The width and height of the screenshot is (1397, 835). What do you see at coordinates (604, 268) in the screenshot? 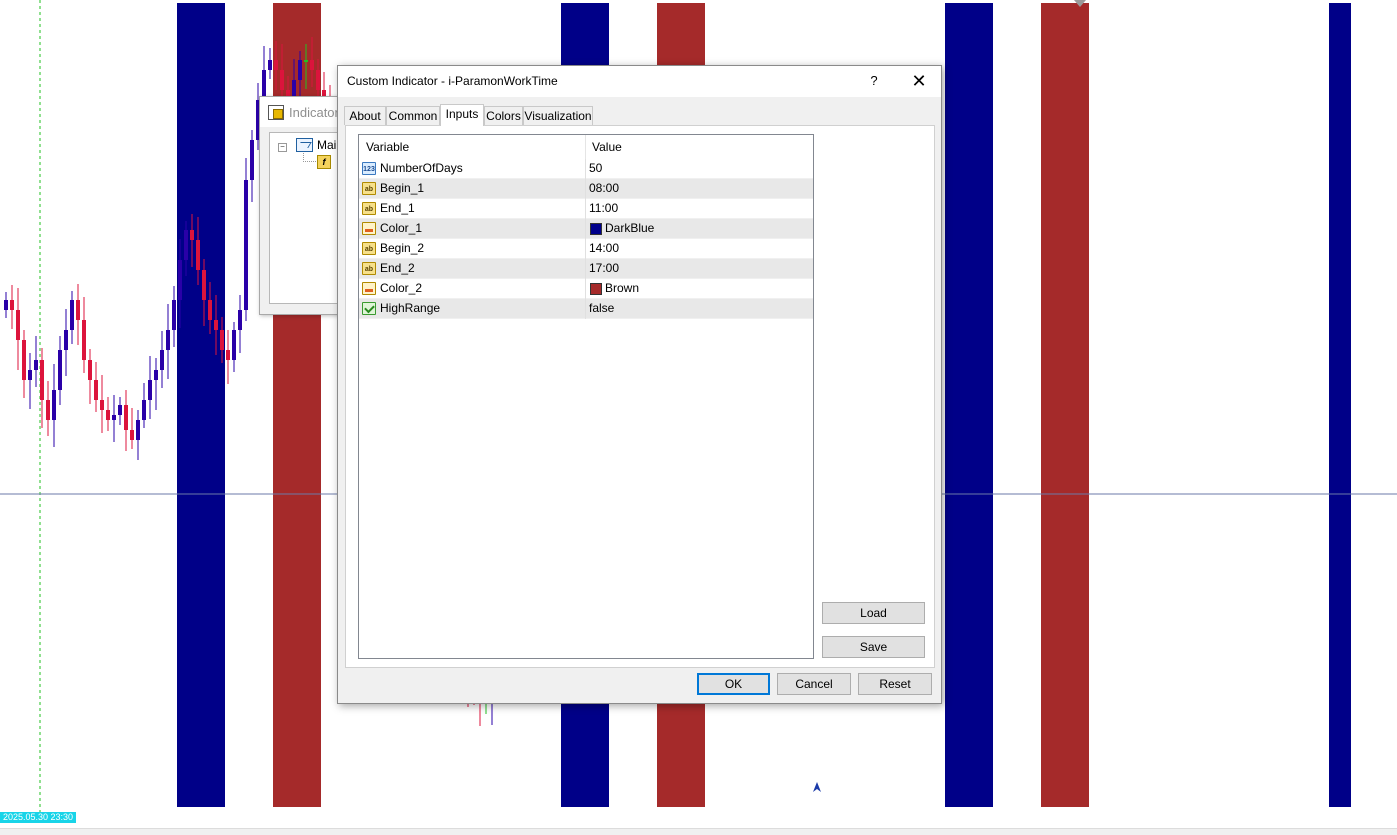
I see `input-value: 17:00` at bounding box center [604, 268].